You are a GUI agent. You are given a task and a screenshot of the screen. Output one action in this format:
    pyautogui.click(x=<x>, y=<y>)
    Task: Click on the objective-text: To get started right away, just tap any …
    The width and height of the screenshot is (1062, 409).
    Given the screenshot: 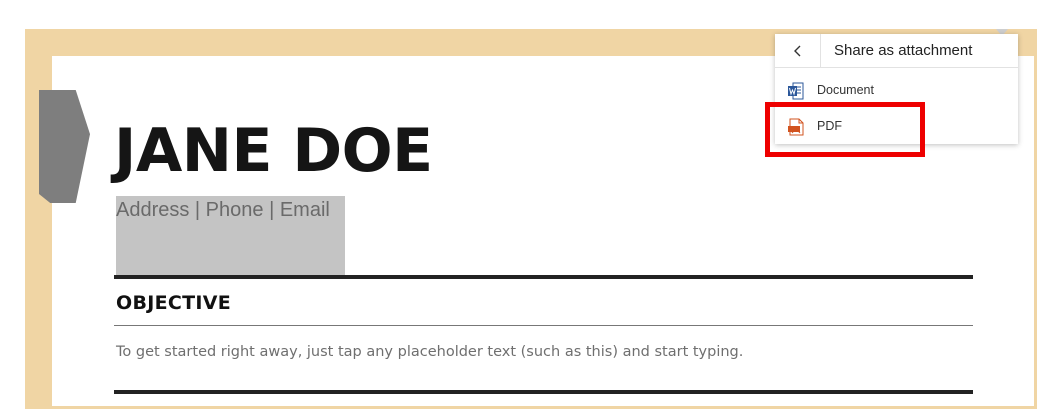 What is the action you would take?
    pyautogui.click(x=429, y=352)
    